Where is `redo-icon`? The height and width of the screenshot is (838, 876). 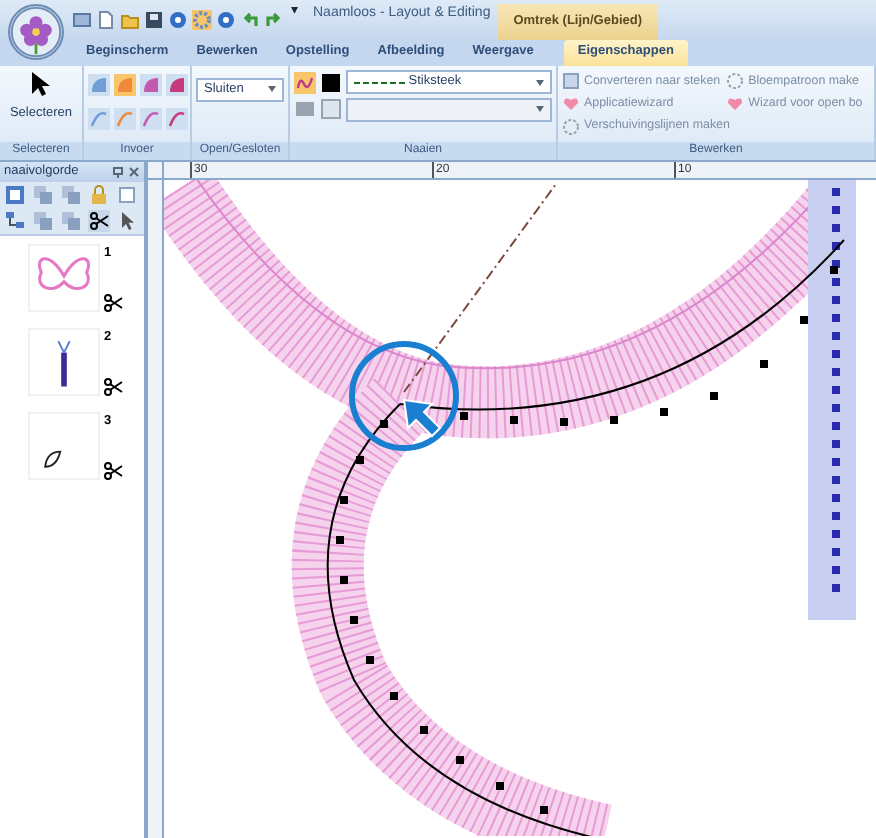 redo-icon is located at coordinates (274, 20).